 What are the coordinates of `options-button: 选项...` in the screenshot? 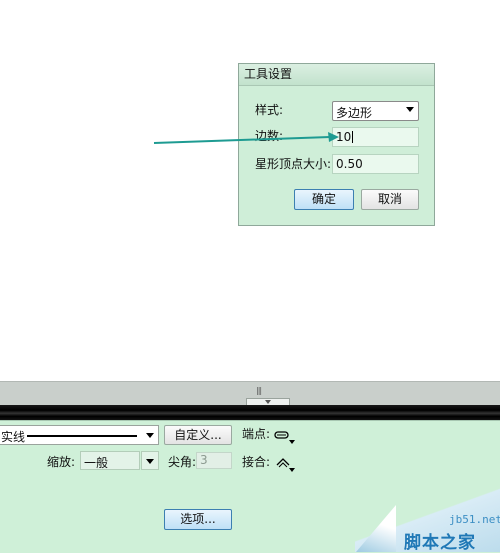 It's located at (198, 519).